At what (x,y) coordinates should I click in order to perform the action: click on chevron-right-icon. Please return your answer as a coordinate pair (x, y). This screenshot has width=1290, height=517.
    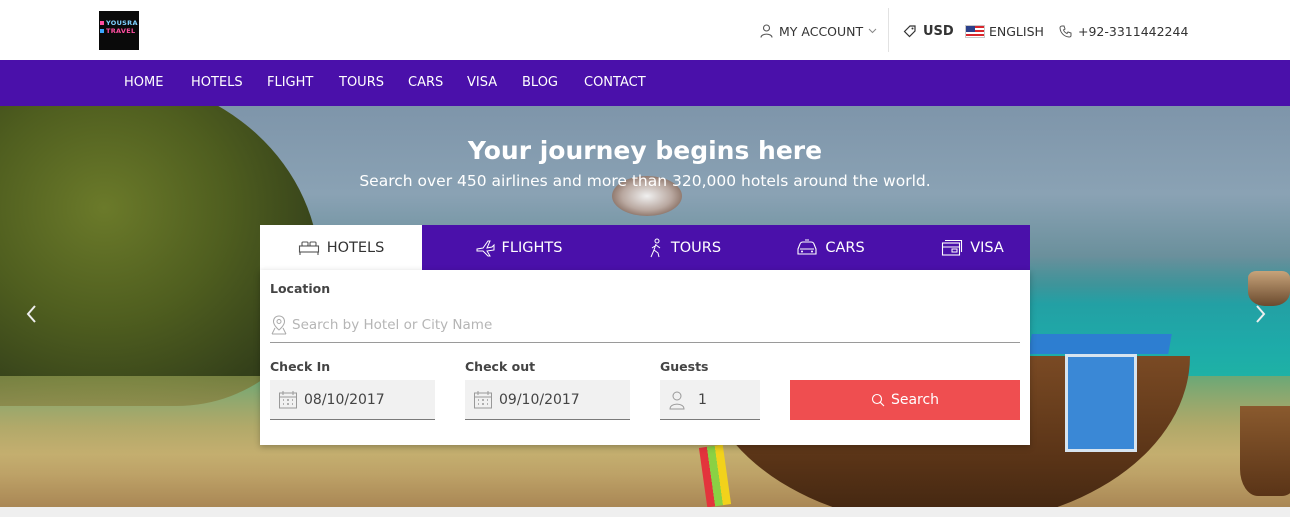
    Looking at the image, I should click on (1261, 314).